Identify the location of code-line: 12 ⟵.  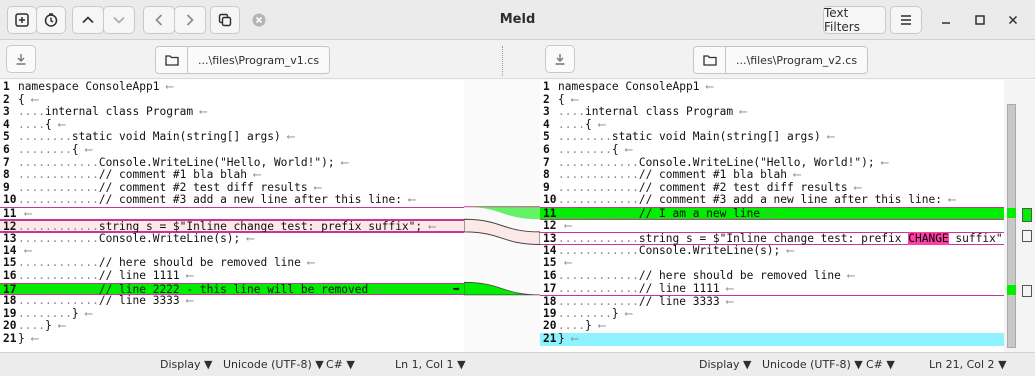
(772, 226).